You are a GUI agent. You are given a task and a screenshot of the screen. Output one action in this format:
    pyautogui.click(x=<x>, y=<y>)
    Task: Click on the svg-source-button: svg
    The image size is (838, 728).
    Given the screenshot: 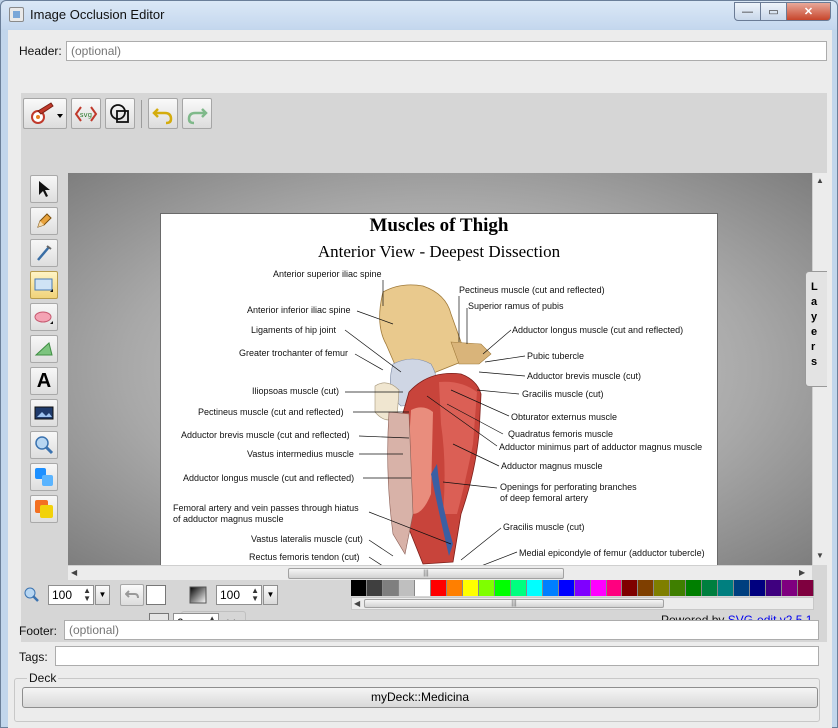 What is the action you would take?
    pyautogui.click(x=86, y=113)
    